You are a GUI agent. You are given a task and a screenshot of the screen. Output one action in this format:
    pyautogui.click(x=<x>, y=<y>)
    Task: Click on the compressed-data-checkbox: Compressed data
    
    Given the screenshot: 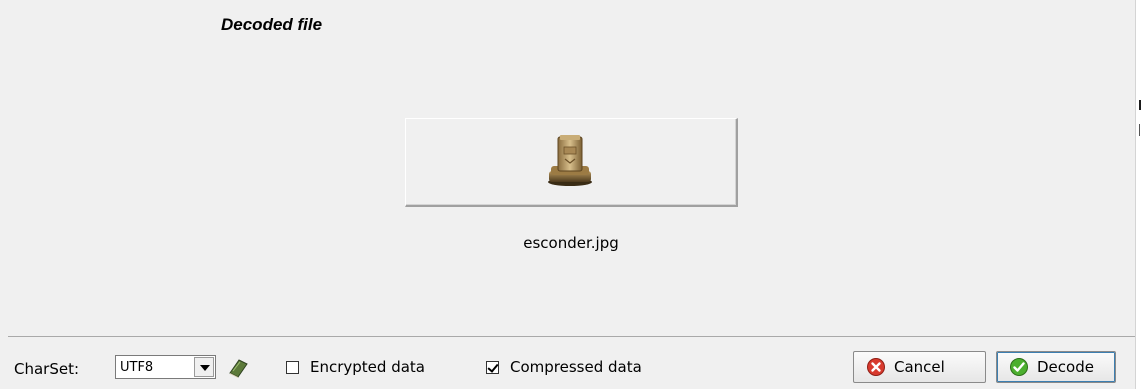 What is the action you would take?
    pyautogui.click(x=564, y=367)
    